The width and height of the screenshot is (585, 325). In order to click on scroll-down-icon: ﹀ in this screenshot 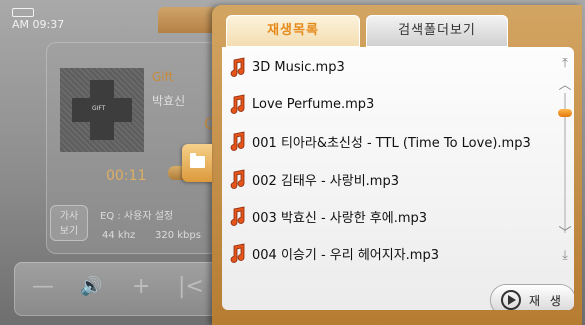, I will do `click(565, 234)`.